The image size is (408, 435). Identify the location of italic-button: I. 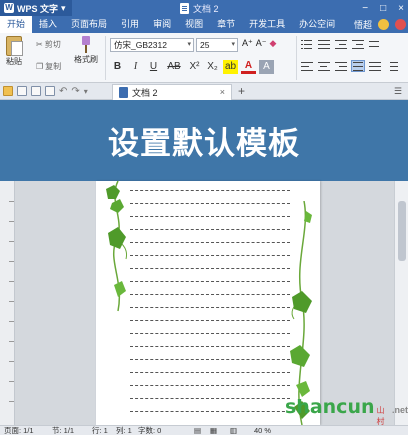
(135, 67).